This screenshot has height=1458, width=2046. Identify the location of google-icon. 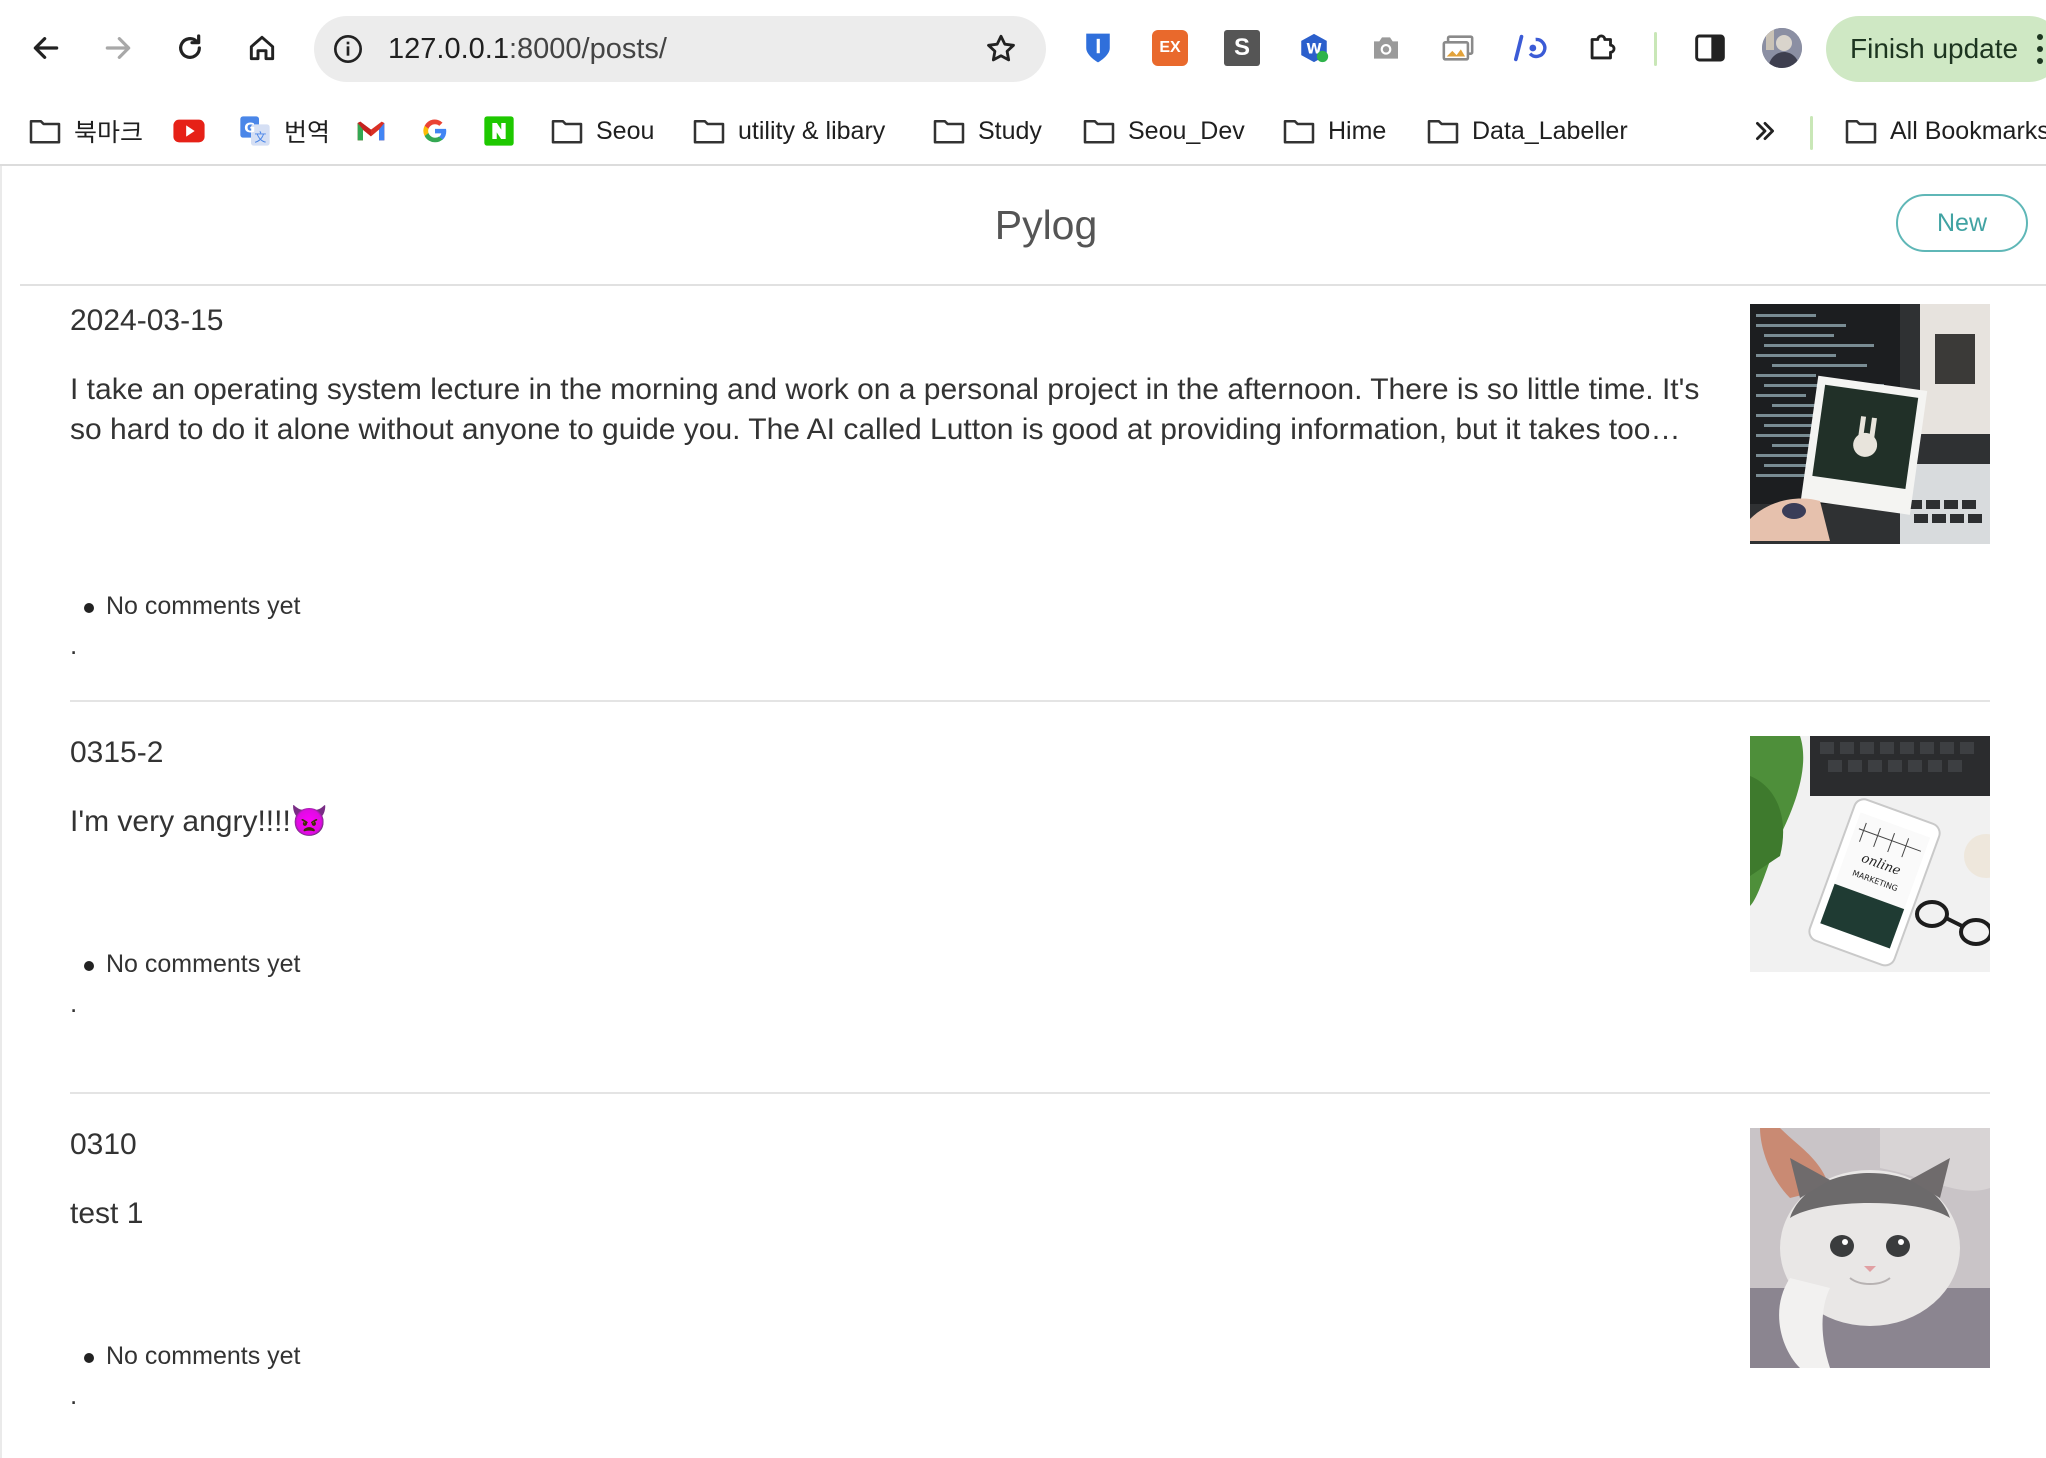
(435, 131).